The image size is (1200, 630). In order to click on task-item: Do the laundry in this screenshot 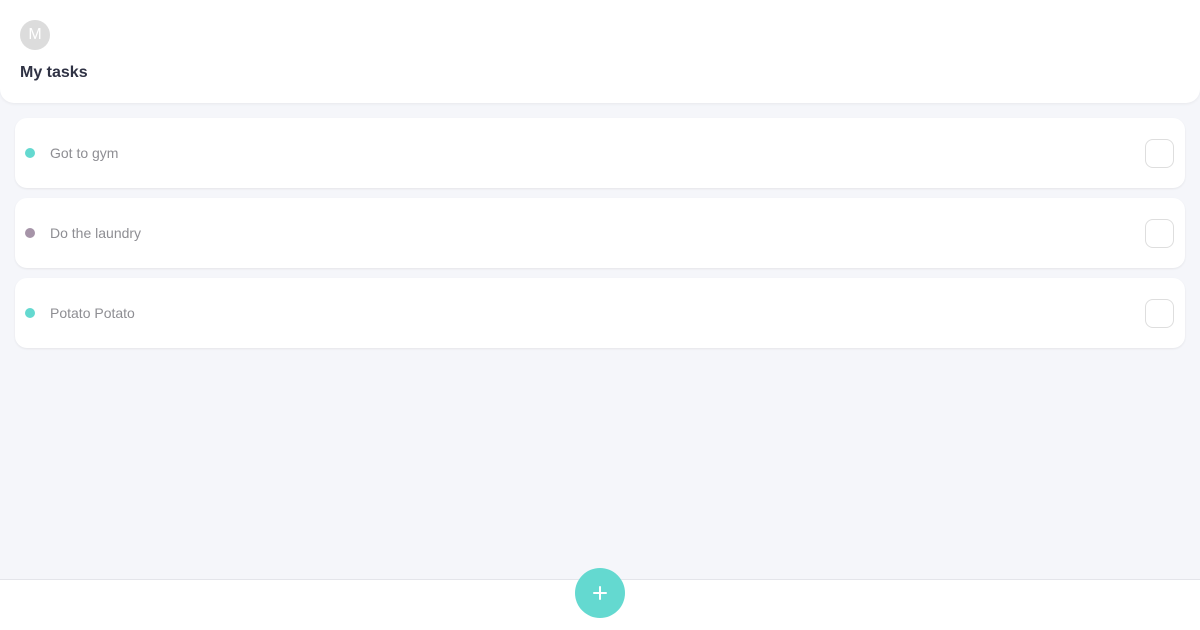, I will do `click(600, 233)`.